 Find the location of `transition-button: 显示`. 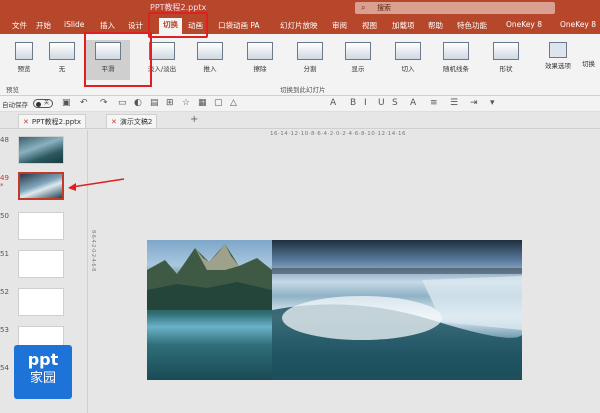

transition-button: 显示 is located at coordinates (358, 60).